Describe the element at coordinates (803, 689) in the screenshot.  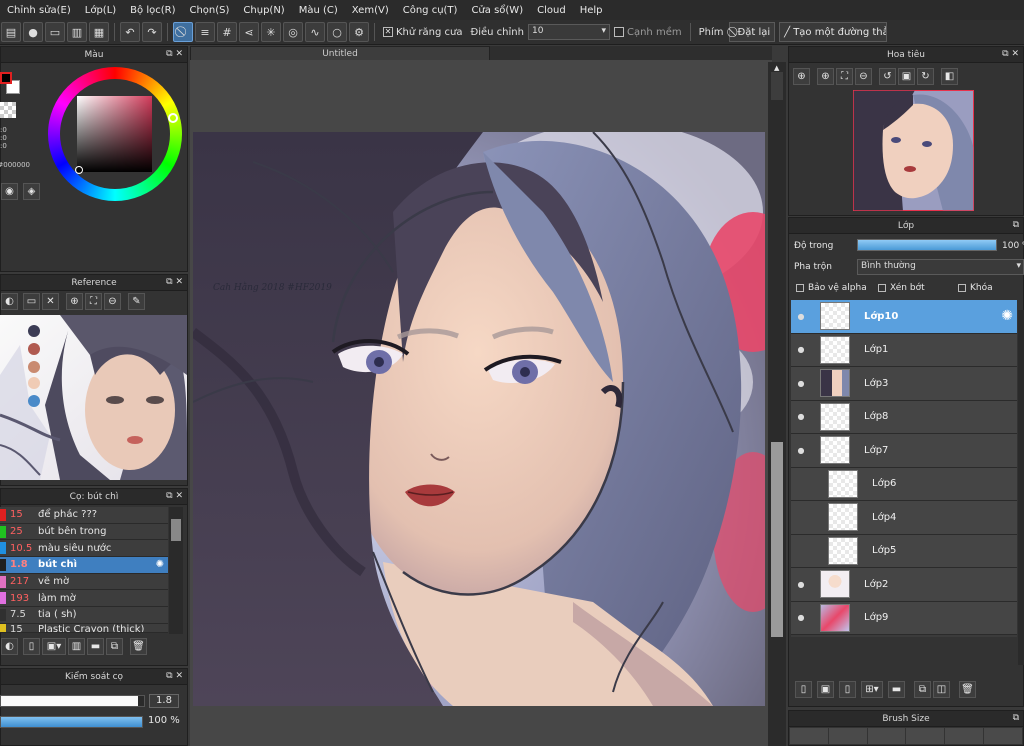
I see `new-layer-icon: ▯` at that location.